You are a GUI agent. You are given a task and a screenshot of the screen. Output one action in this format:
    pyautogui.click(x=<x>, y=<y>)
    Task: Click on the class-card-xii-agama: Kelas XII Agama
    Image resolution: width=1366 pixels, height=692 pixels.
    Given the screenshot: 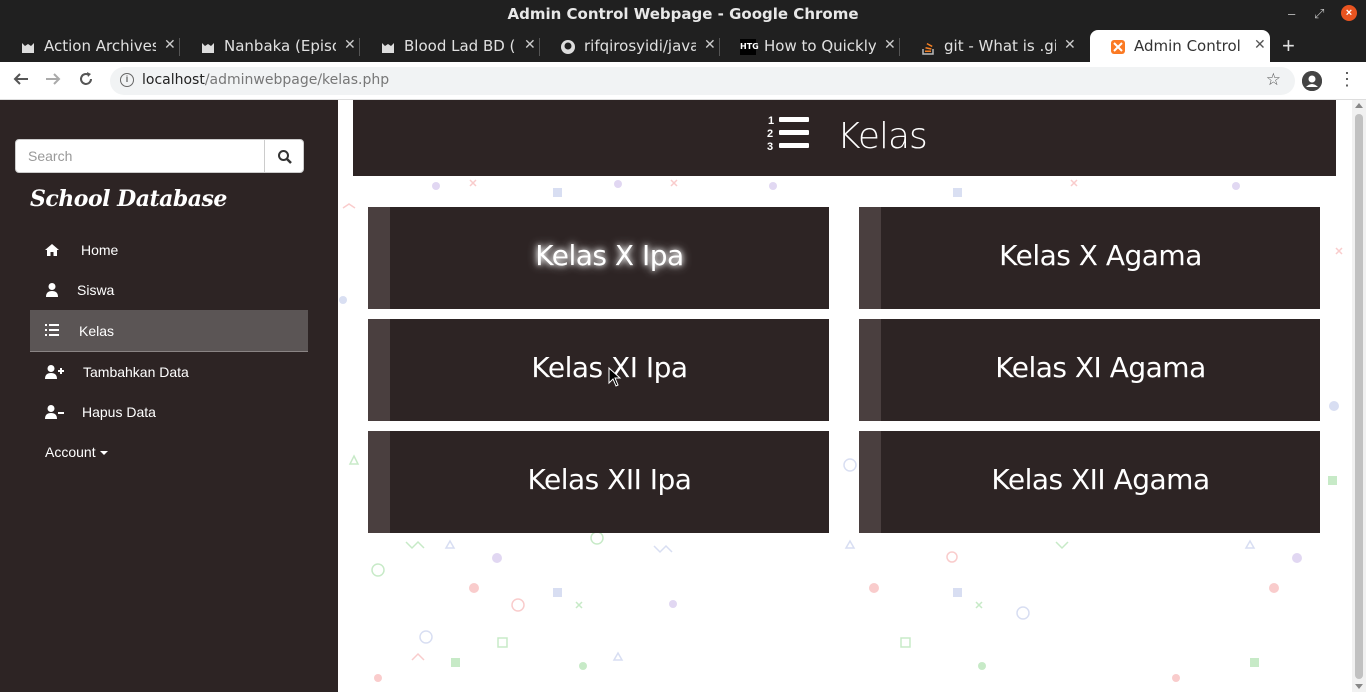 What is the action you would take?
    pyautogui.click(x=1089, y=482)
    